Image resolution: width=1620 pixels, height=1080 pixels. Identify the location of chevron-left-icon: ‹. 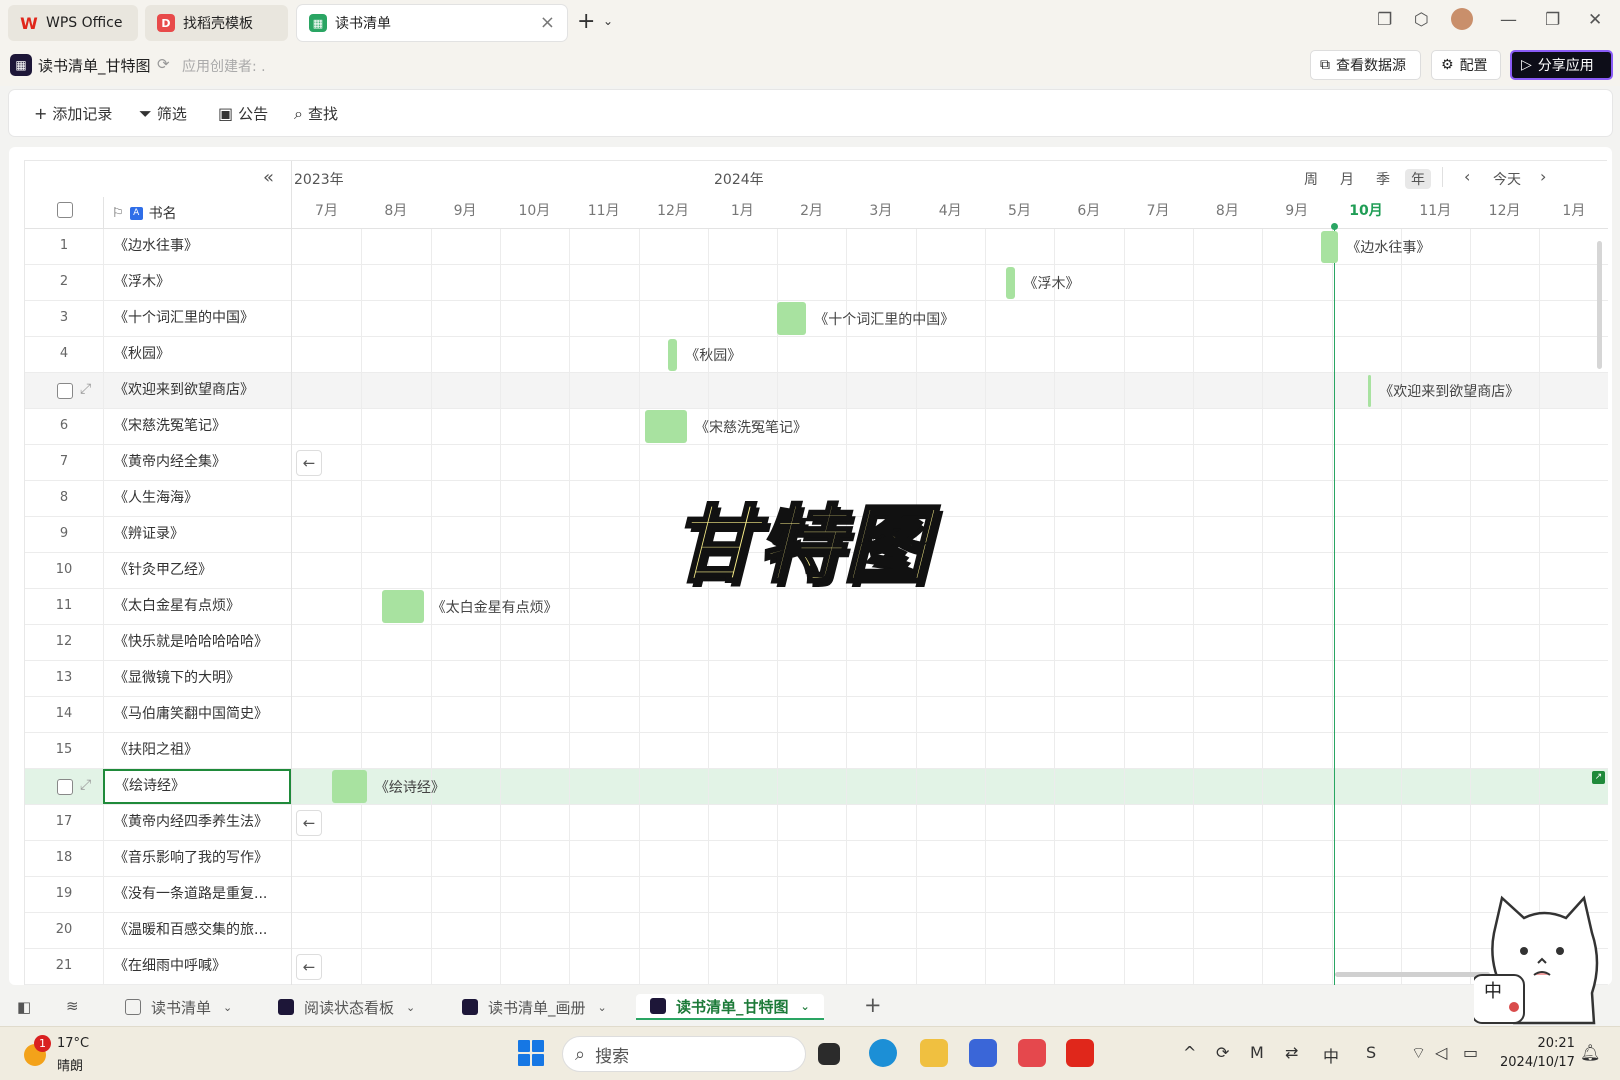
(1467, 176).